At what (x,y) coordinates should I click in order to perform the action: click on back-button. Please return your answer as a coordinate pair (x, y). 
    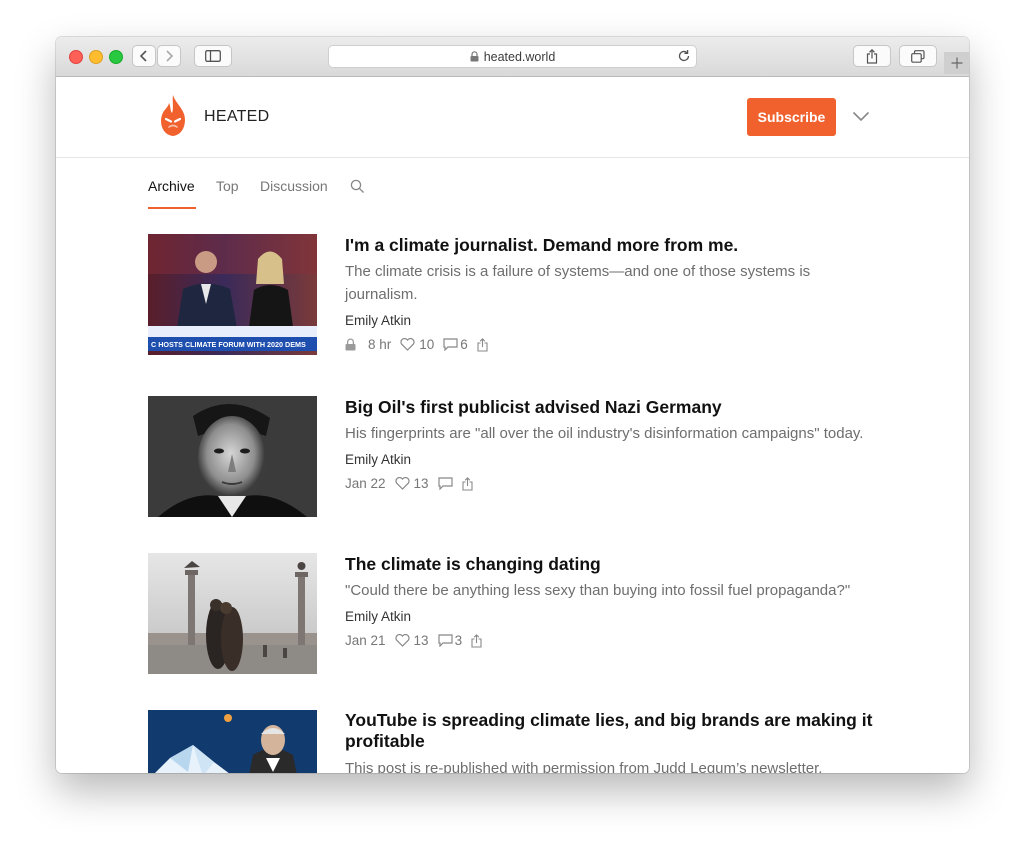
    Looking at the image, I should click on (144, 56).